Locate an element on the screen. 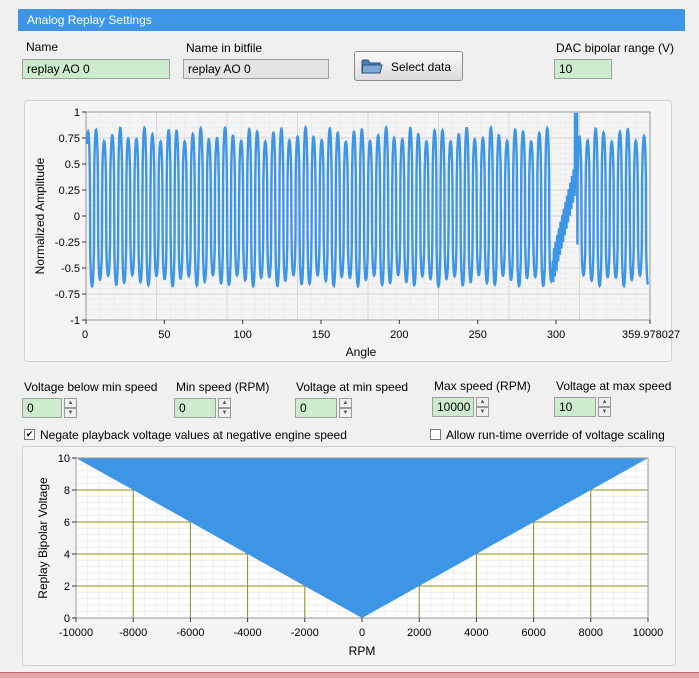 Image resolution: width=699 pixels, height=678 pixels. scaling-x-tick-label: -10000 is located at coordinates (76, 633).